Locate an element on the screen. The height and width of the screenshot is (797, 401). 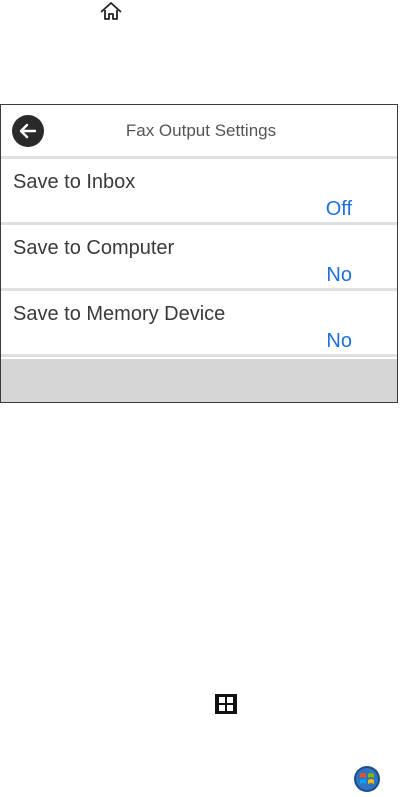
setting-label: Save to Inbox is located at coordinates (74, 182).